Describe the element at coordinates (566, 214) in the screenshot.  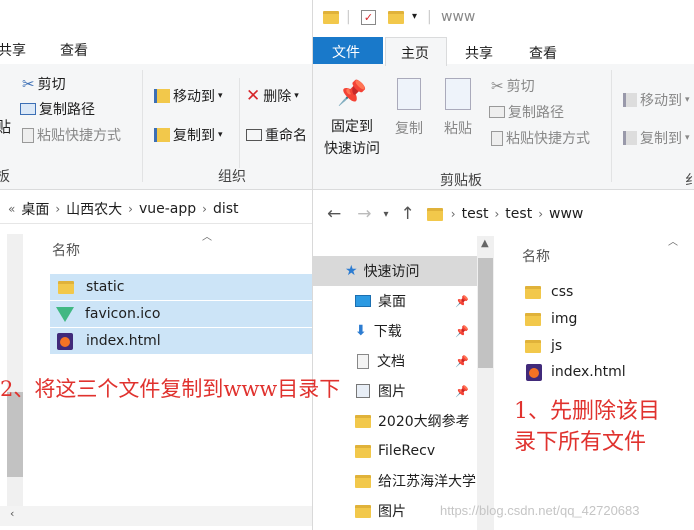
I see `breadcrumb-current: www` at that location.